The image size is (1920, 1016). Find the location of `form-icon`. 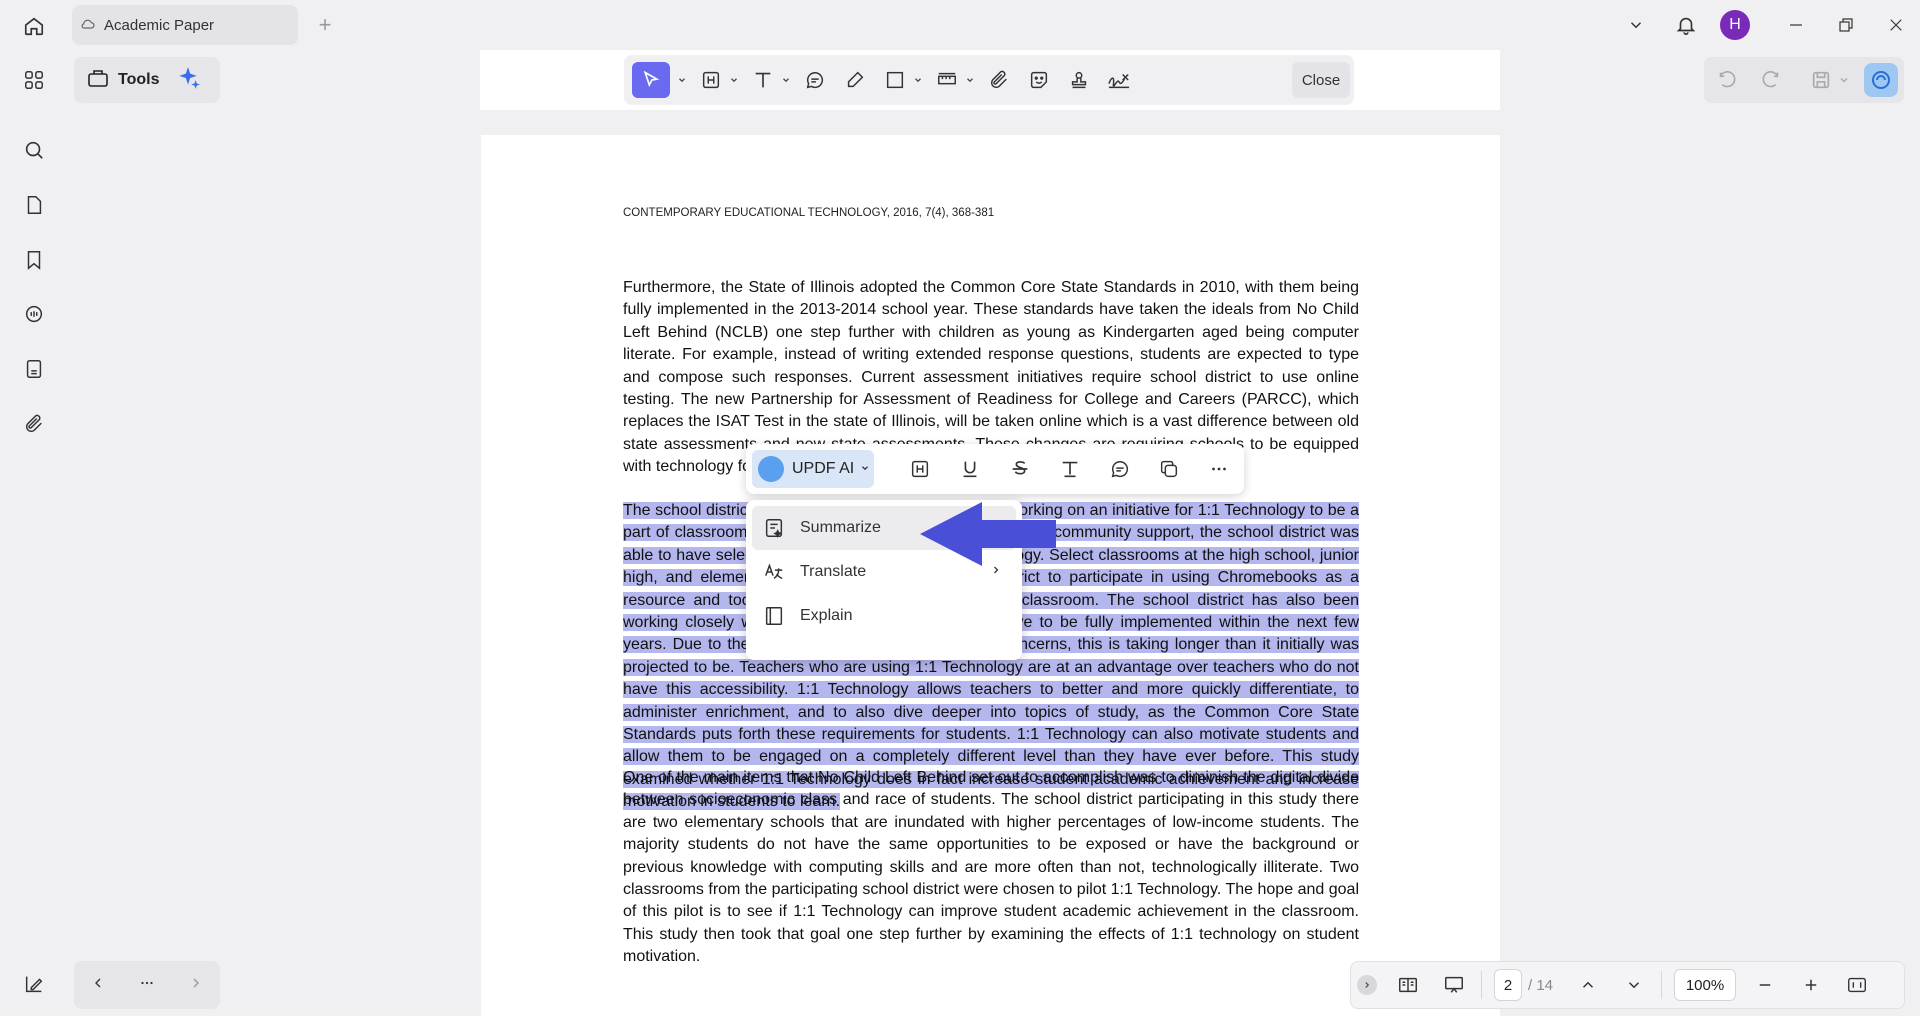

form-icon is located at coordinates (34, 369).